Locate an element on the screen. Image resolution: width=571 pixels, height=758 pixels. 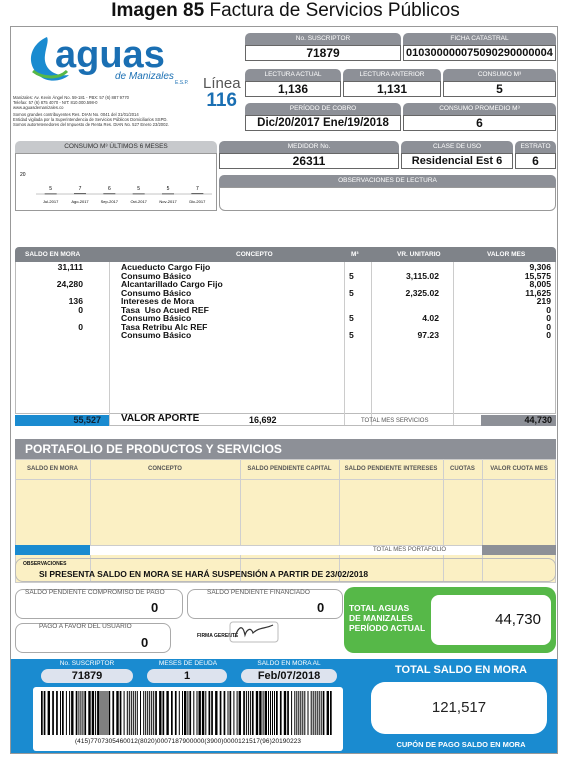
chart-tick-label: Sep-2017 is located at coordinates (110, 201).